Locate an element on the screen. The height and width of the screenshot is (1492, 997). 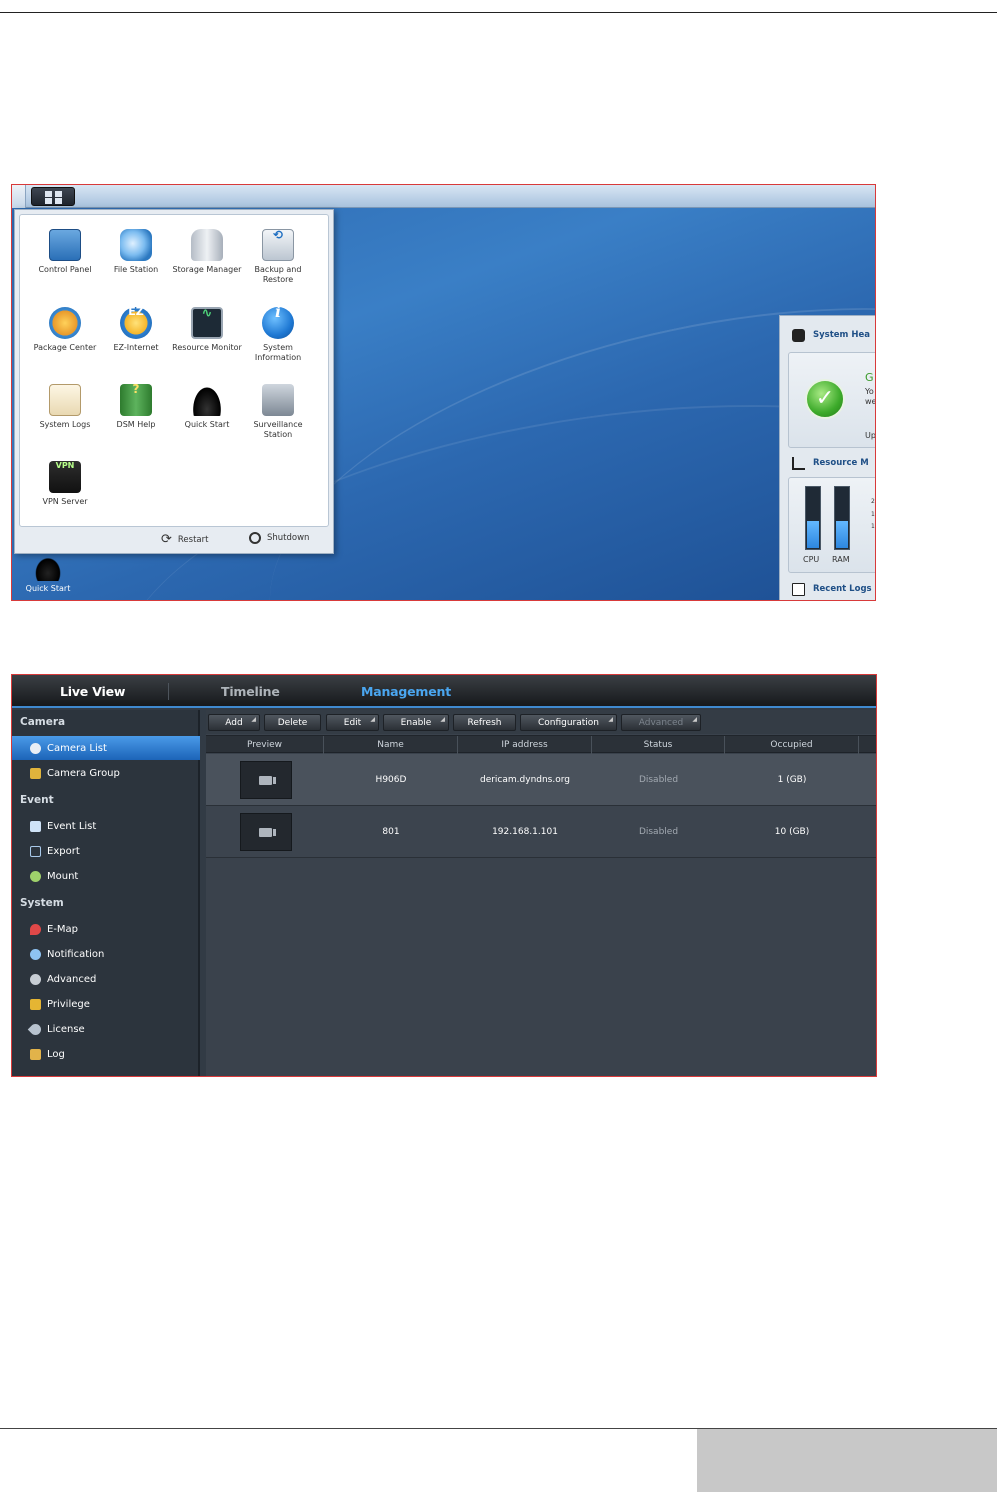
camera-occupied: 10 (GB) is located at coordinates (792, 832).